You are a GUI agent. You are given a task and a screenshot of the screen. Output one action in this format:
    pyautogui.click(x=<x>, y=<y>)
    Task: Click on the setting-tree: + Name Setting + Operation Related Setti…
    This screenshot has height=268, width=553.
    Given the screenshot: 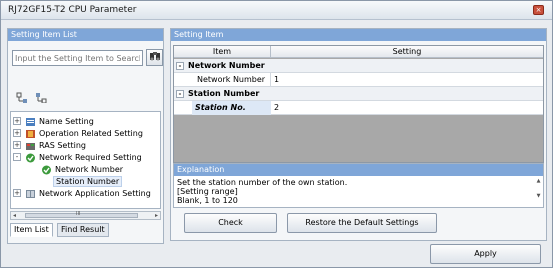 What is the action you would take?
    pyautogui.click(x=85, y=160)
    